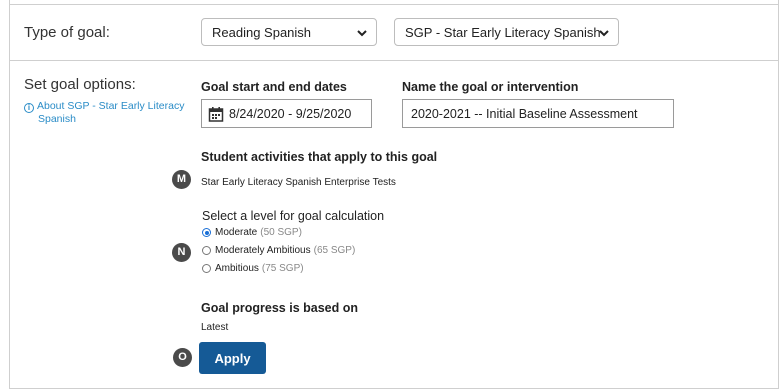 The image size is (779, 389). I want to click on progress-label: Goal progress is based on, so click(279, 308).